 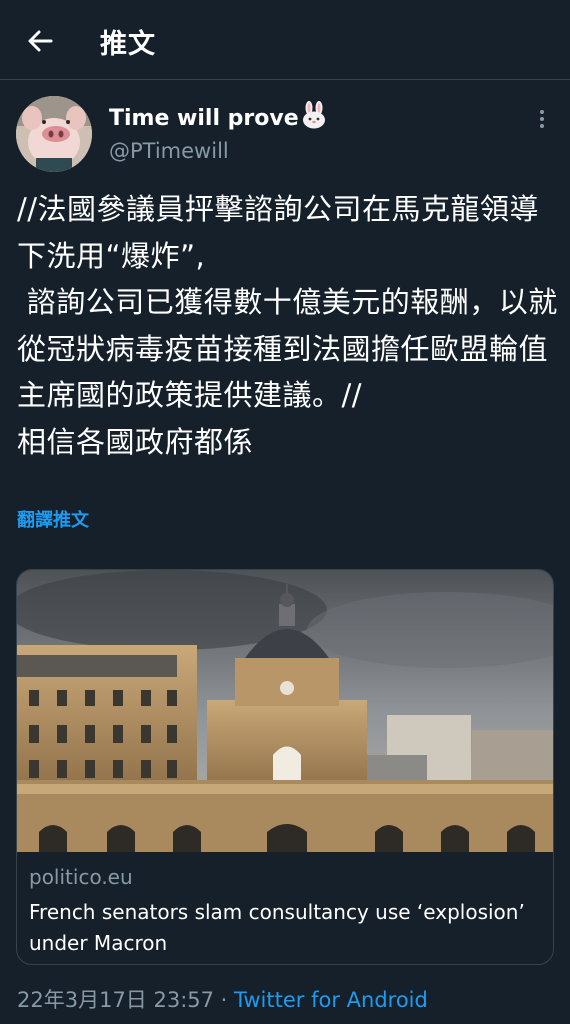 What do you see at coordinates (314, 118) in the screenshot?
I see `rabbit-face-emoji-icon` at bounding box center [314, 118].